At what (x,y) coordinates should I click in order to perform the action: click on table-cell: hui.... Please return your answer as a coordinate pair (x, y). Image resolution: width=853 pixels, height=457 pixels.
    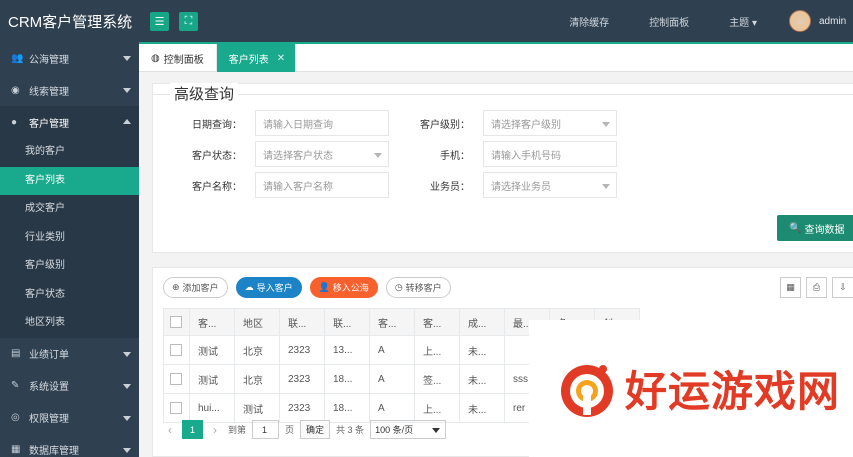
    Looking at the image, I should click on (212, 408).